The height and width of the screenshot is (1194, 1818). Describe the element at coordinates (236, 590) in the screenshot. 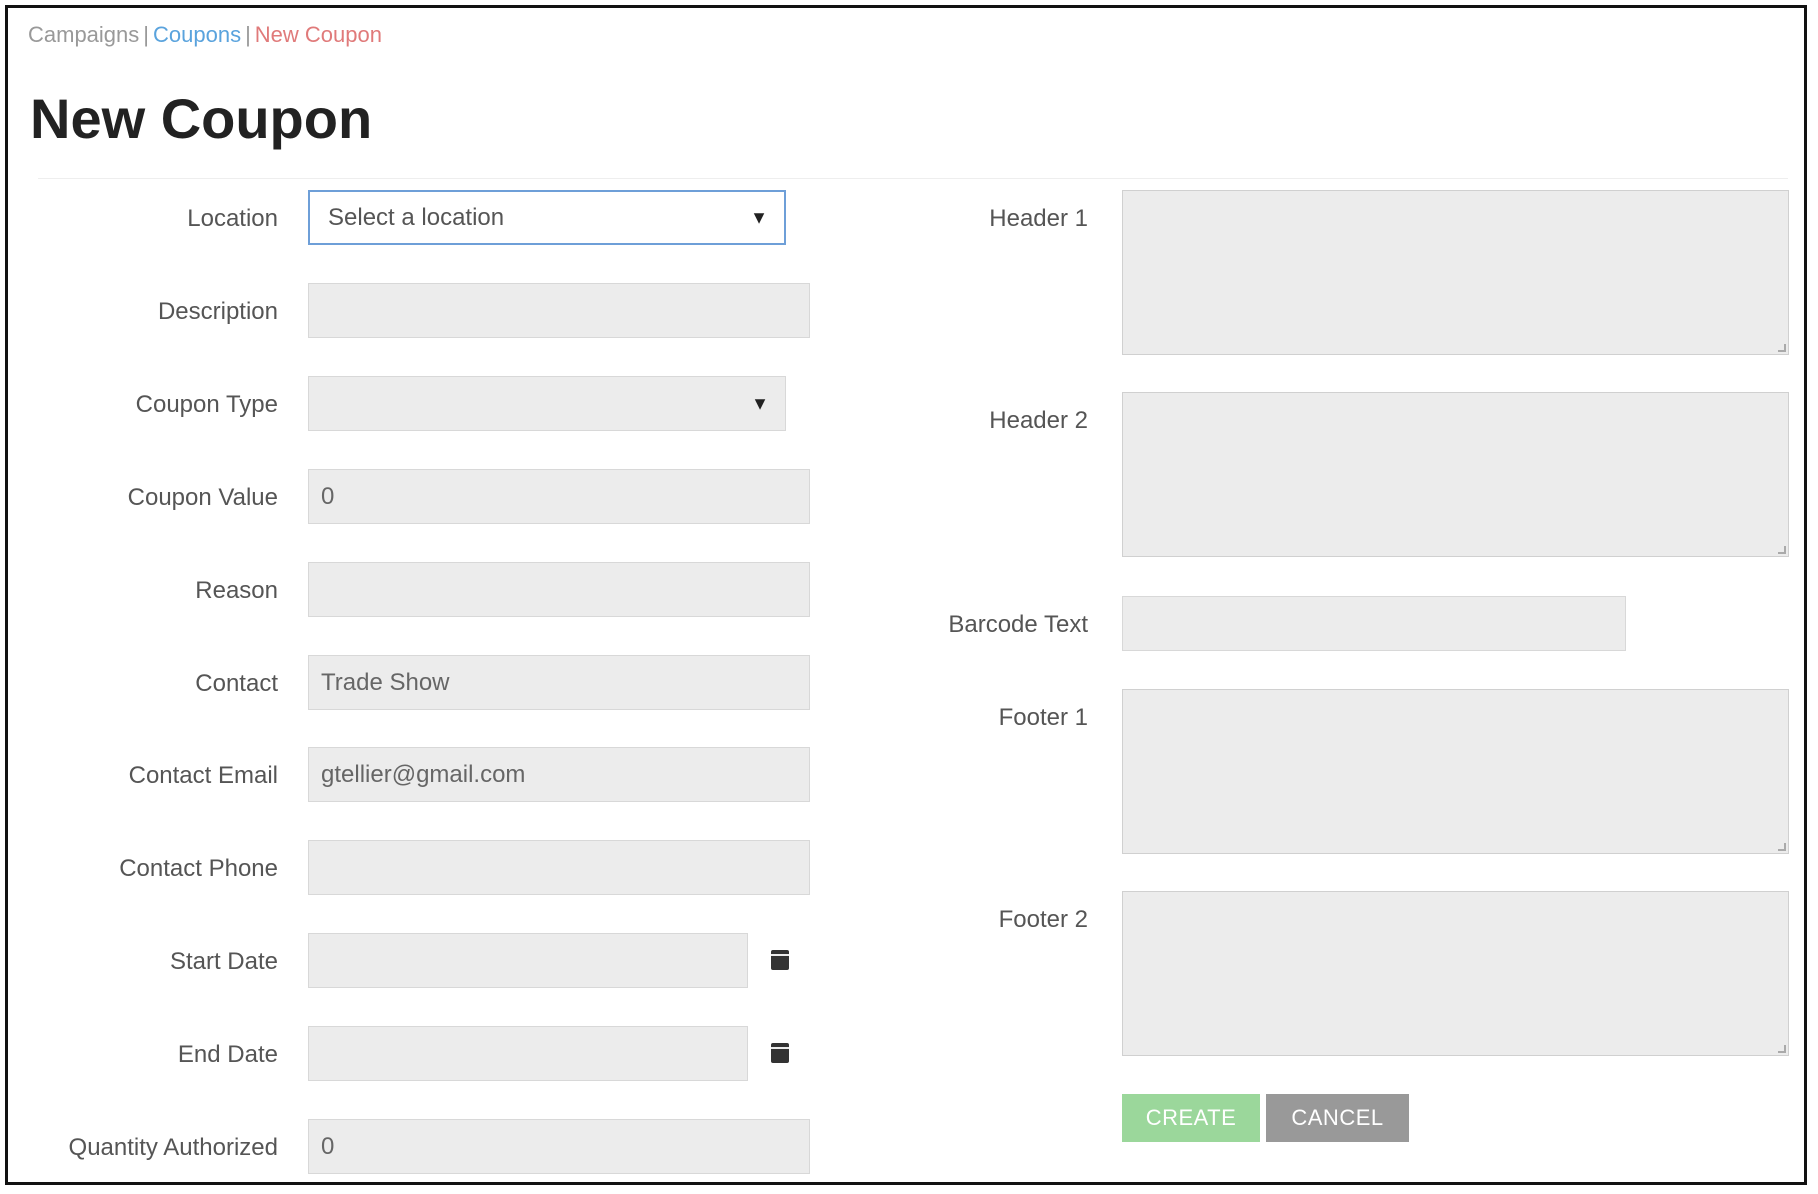

I see `reason-label: Reason` at that location.